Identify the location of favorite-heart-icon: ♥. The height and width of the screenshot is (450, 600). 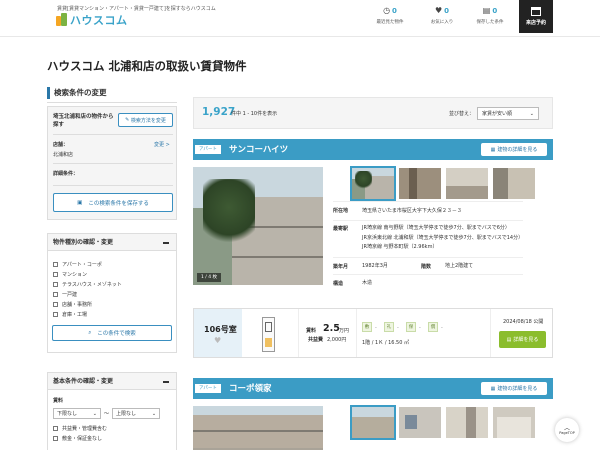
(217, 340).